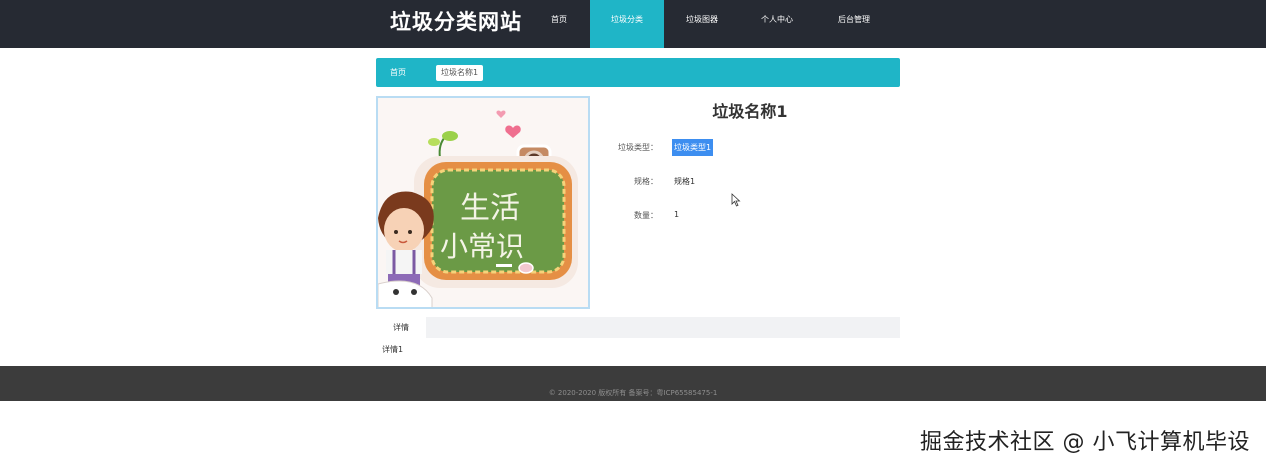 The width and height of the screenshot is (1266, 468). What do you see at coordinates (646, 215) in the screenshot?
I see `attr-label-quantity: 数量：` at bounding box center [646, 215].